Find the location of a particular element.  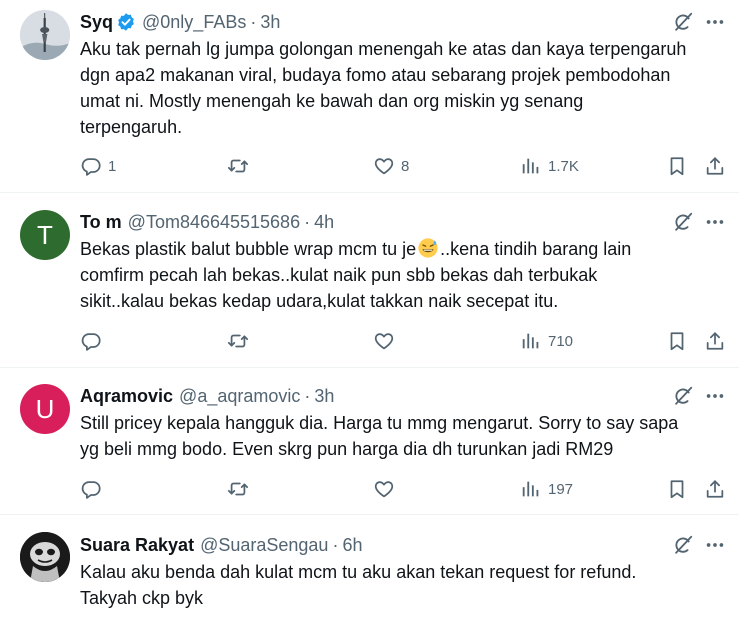

views-button: 1.7K is located at coordinates (549, 166).